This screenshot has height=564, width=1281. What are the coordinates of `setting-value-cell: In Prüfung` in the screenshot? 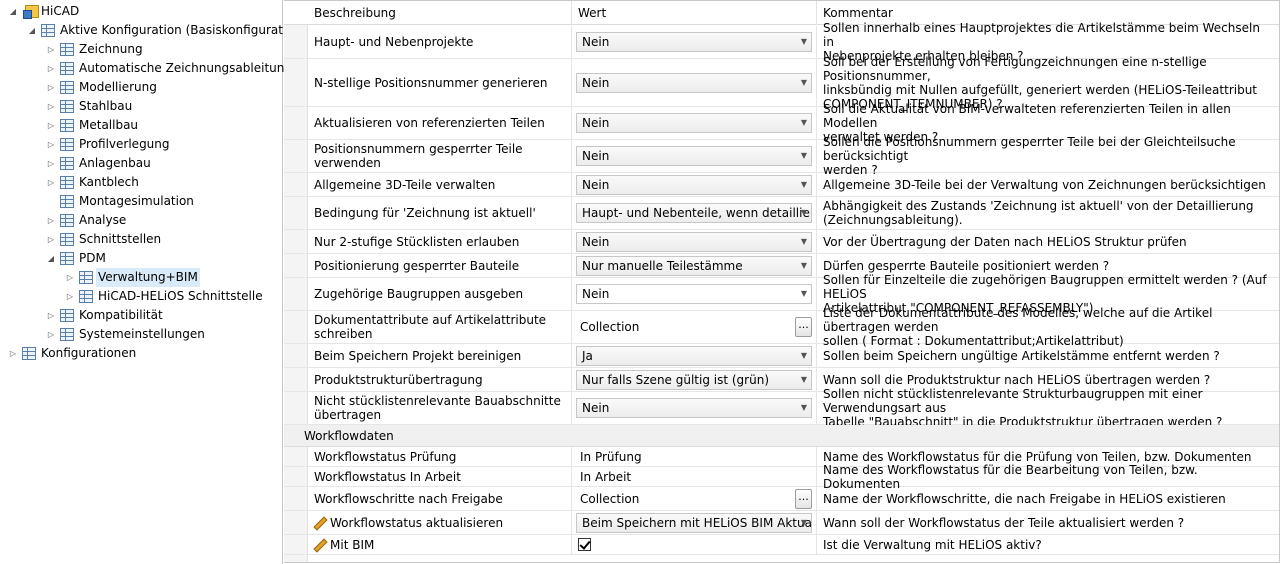 It's located at (694, 456).